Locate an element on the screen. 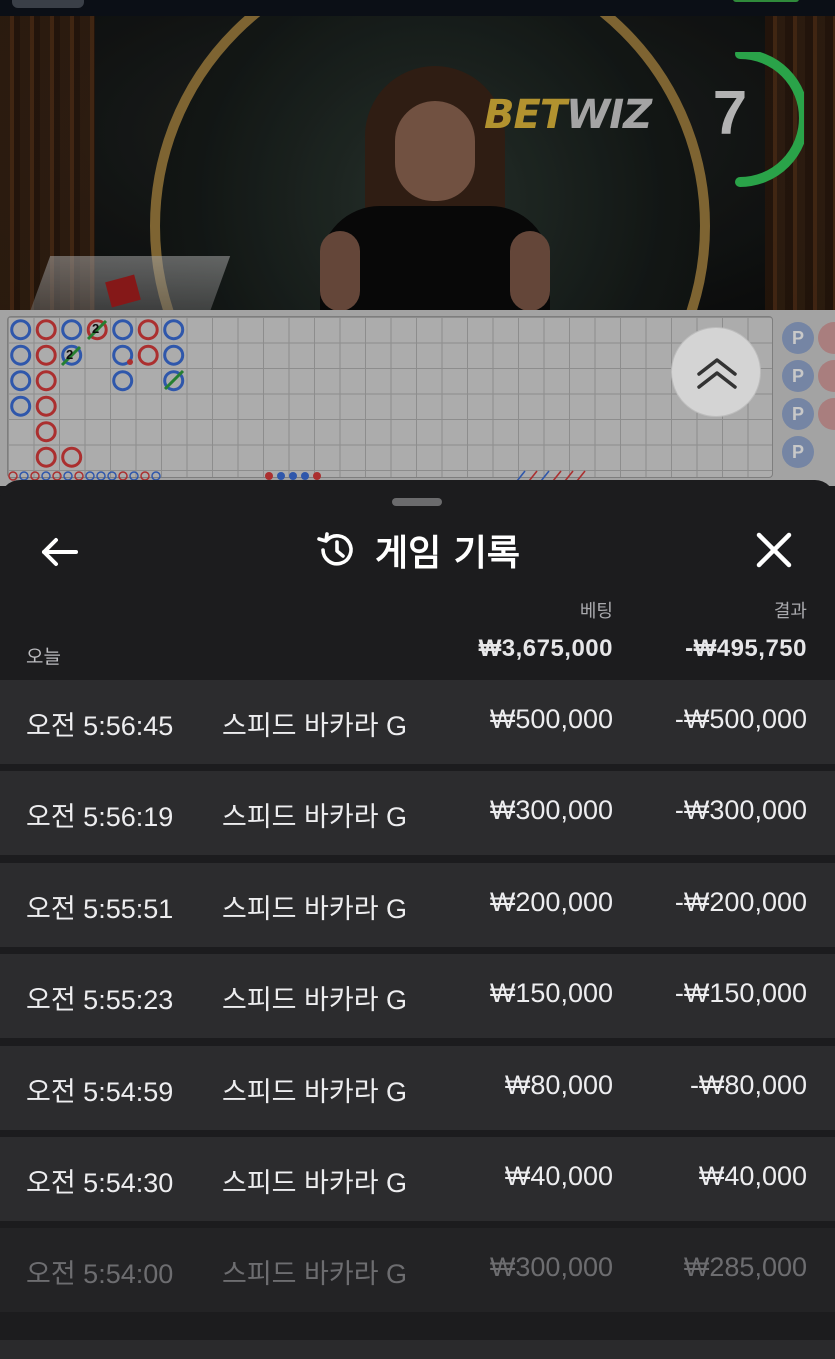  brand-logo-part2: WIZ is located at coordinates (609, 115).